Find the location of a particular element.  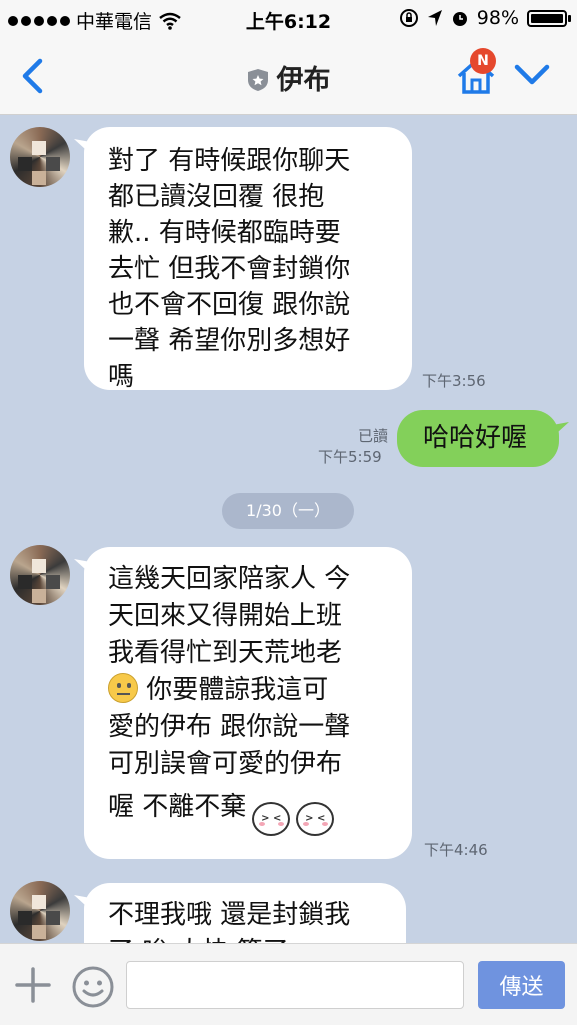

rotation-lock-icon is located at coordinates (408, 18).